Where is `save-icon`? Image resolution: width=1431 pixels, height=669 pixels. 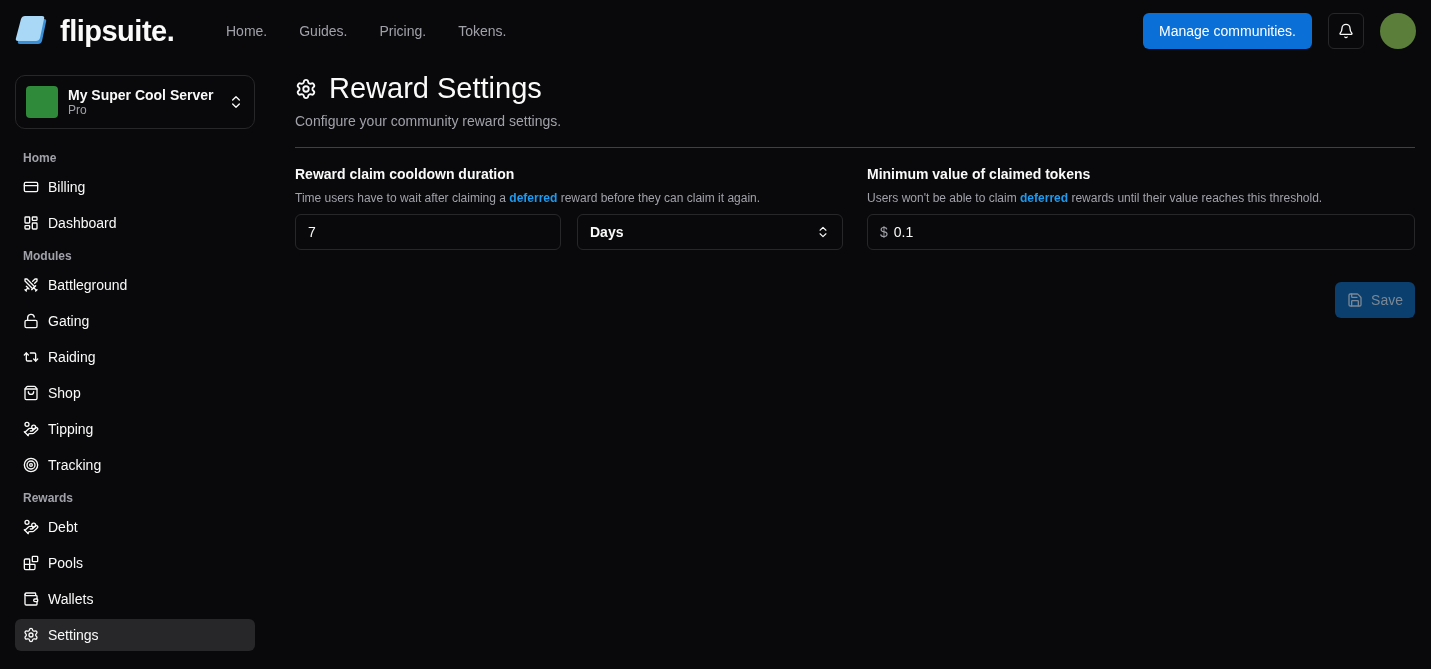 save-icon is located at coordinates (1355, 300).